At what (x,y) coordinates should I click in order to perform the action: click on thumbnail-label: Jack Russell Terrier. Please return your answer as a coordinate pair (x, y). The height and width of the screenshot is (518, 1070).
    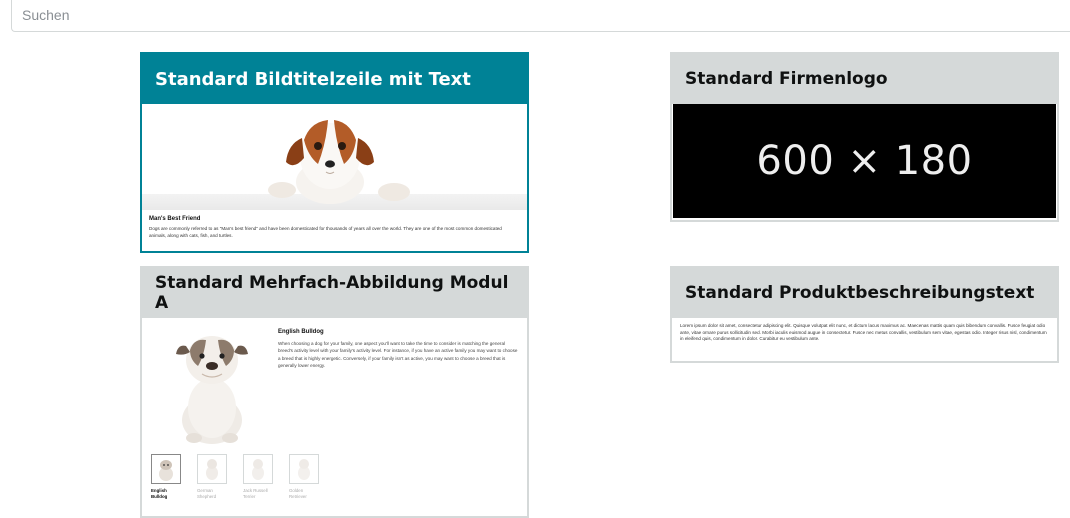
    Looking at the image, I should click on (255, 493).